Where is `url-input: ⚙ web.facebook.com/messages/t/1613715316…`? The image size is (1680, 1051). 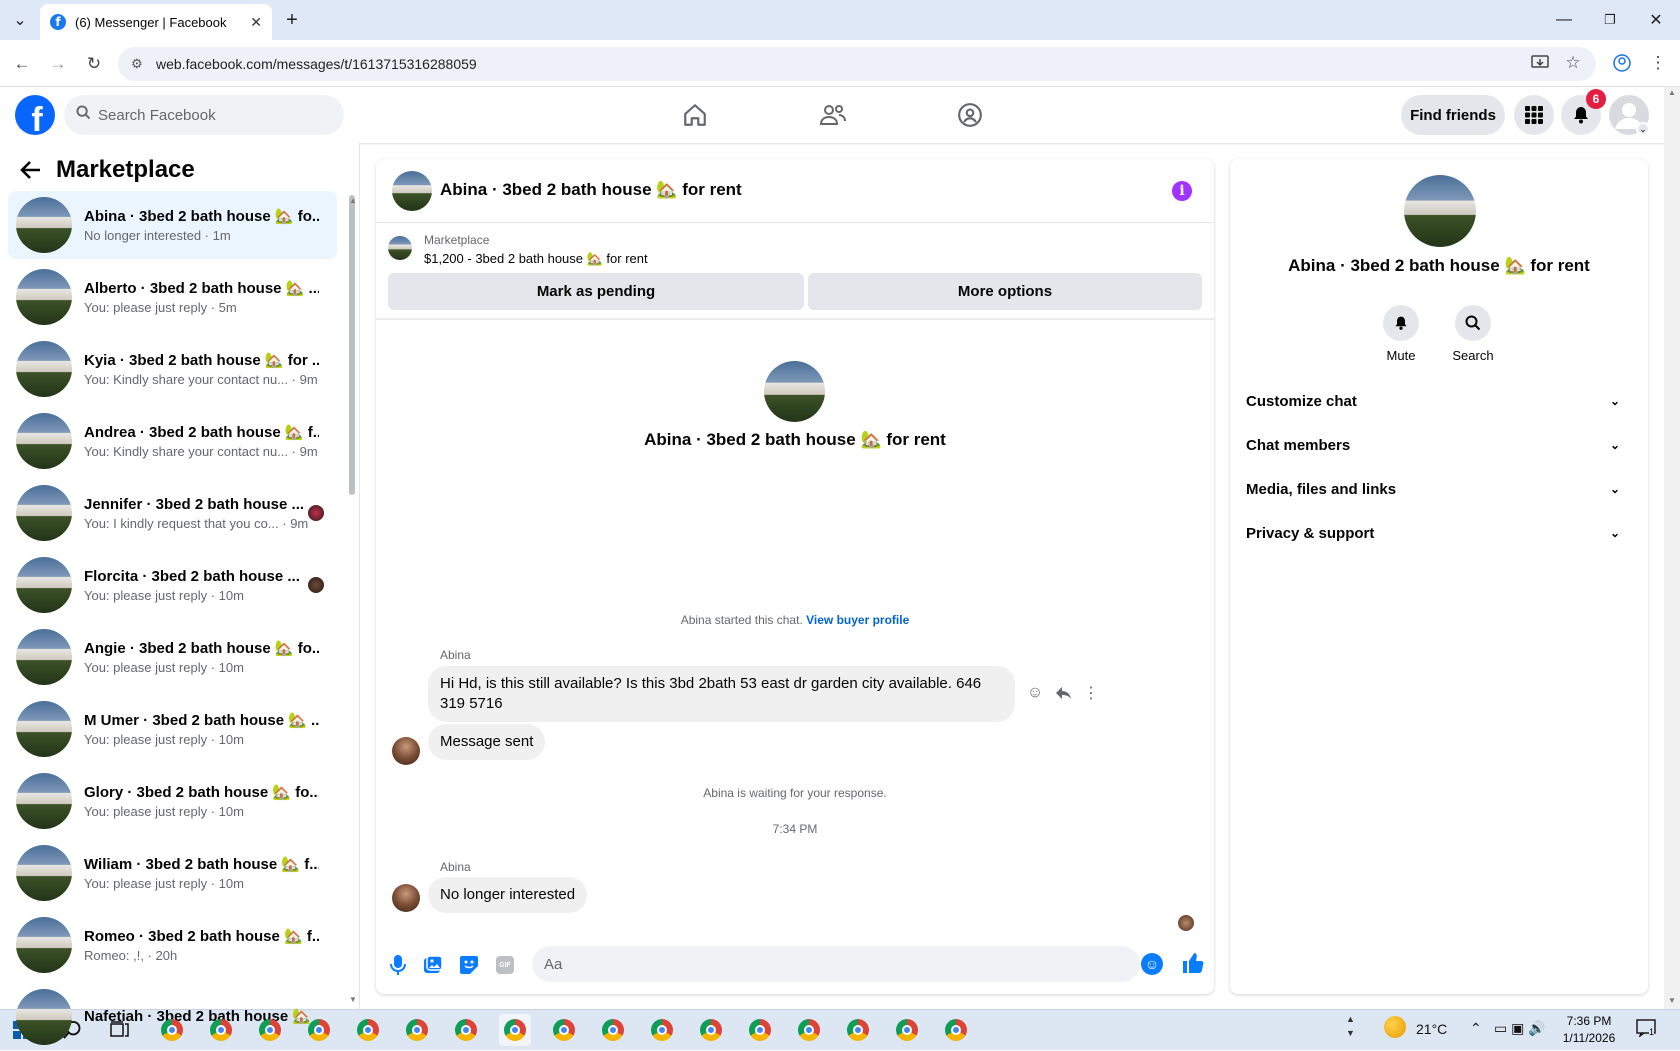 url-input: ⚙ web.facebook.com/messages/t/1613715316… is located at coordinates (857, 64).